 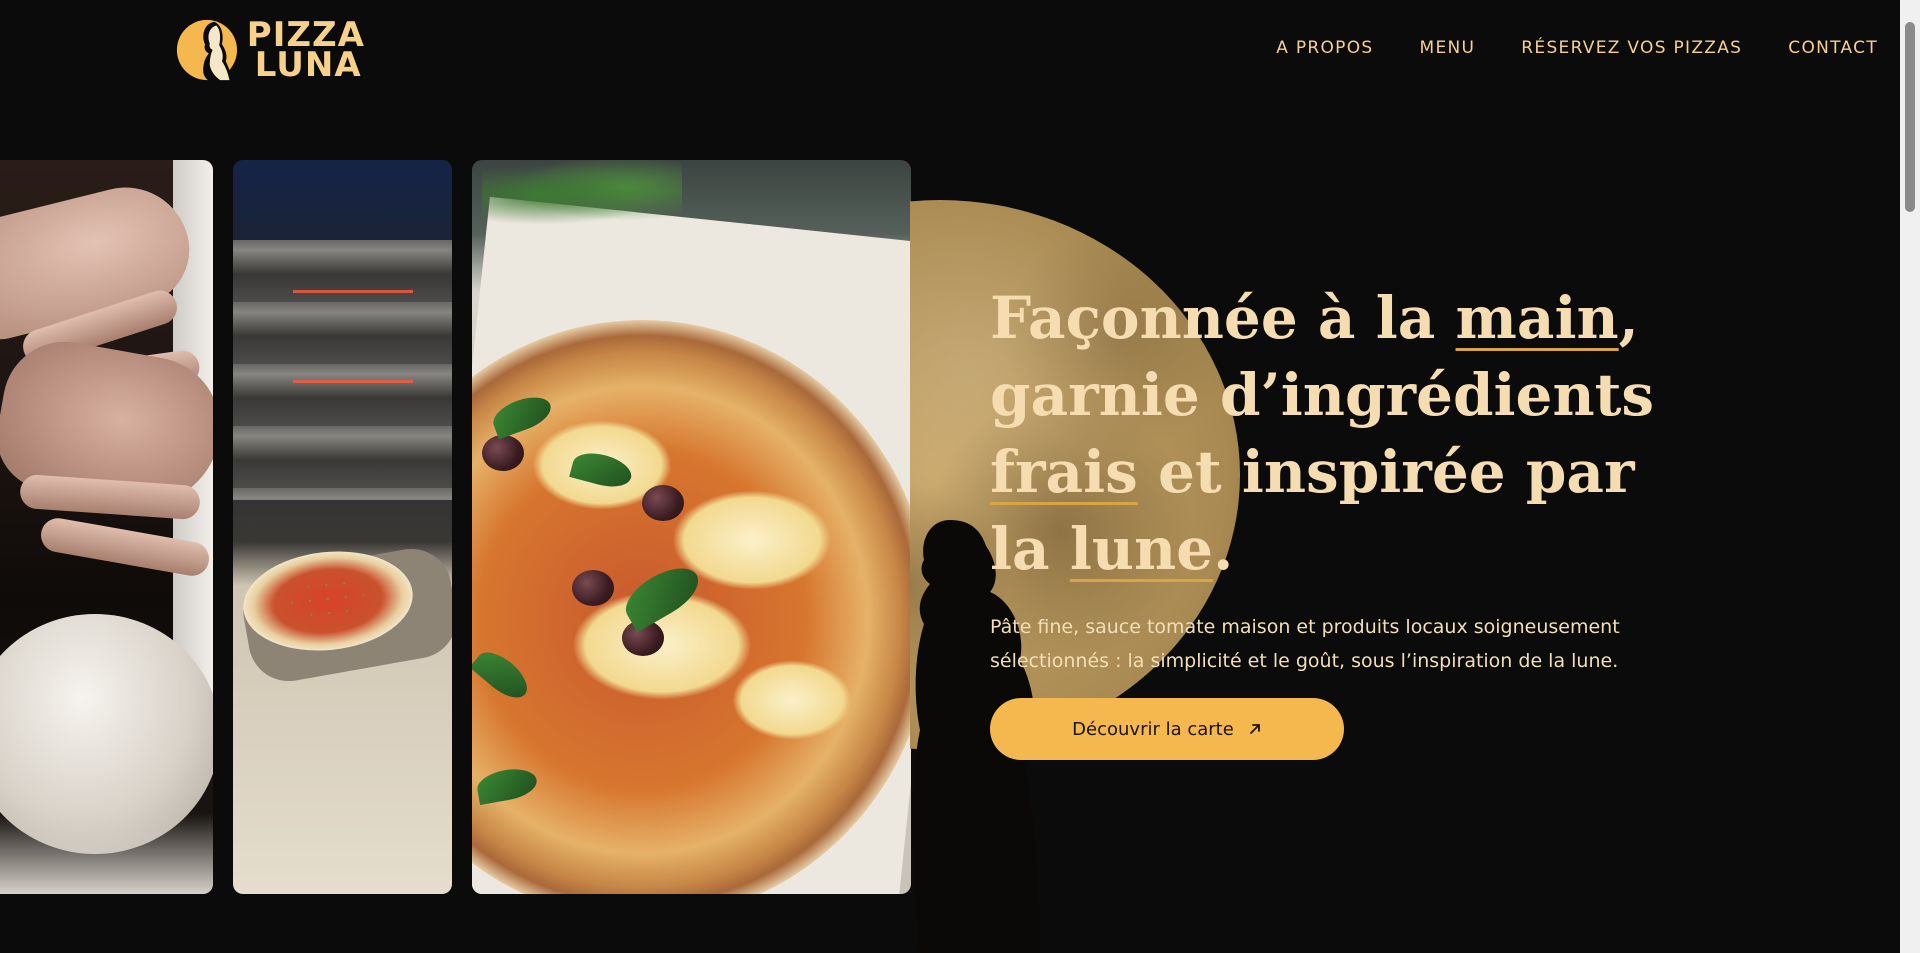 I want to click on nav-item-about: A PROPOS, so click(x=1324, y=48).